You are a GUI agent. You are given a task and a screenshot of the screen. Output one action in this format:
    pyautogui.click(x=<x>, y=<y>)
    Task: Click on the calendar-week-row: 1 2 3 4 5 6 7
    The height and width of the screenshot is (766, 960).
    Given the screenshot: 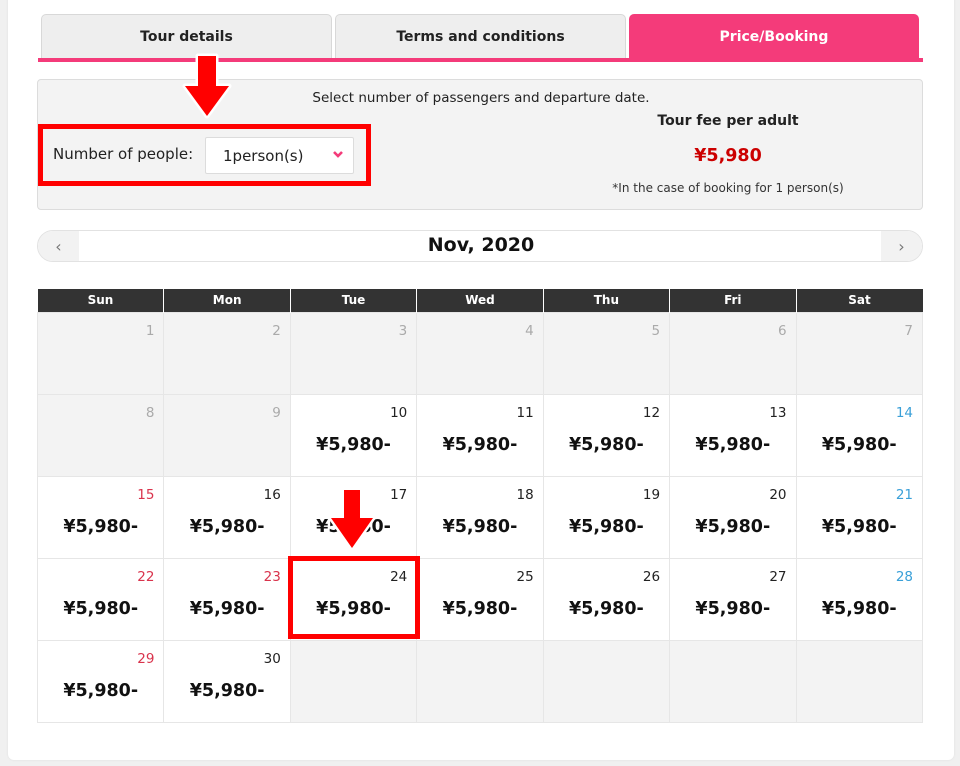 What is the action you would take?
    pyautogui.click(x=480, y=353)
    